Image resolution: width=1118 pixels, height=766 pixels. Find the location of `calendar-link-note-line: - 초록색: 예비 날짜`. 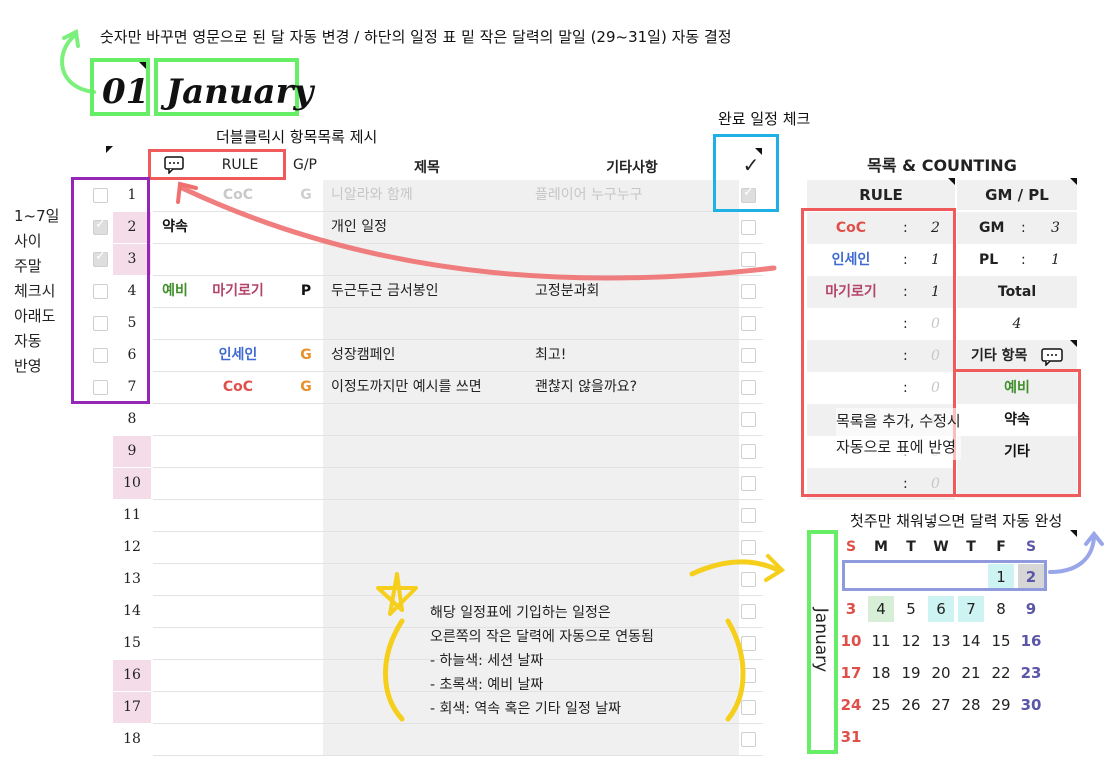

calendar-link-note-line: - 초록색: 예비 날짜 is located at coordinates (487, 685).